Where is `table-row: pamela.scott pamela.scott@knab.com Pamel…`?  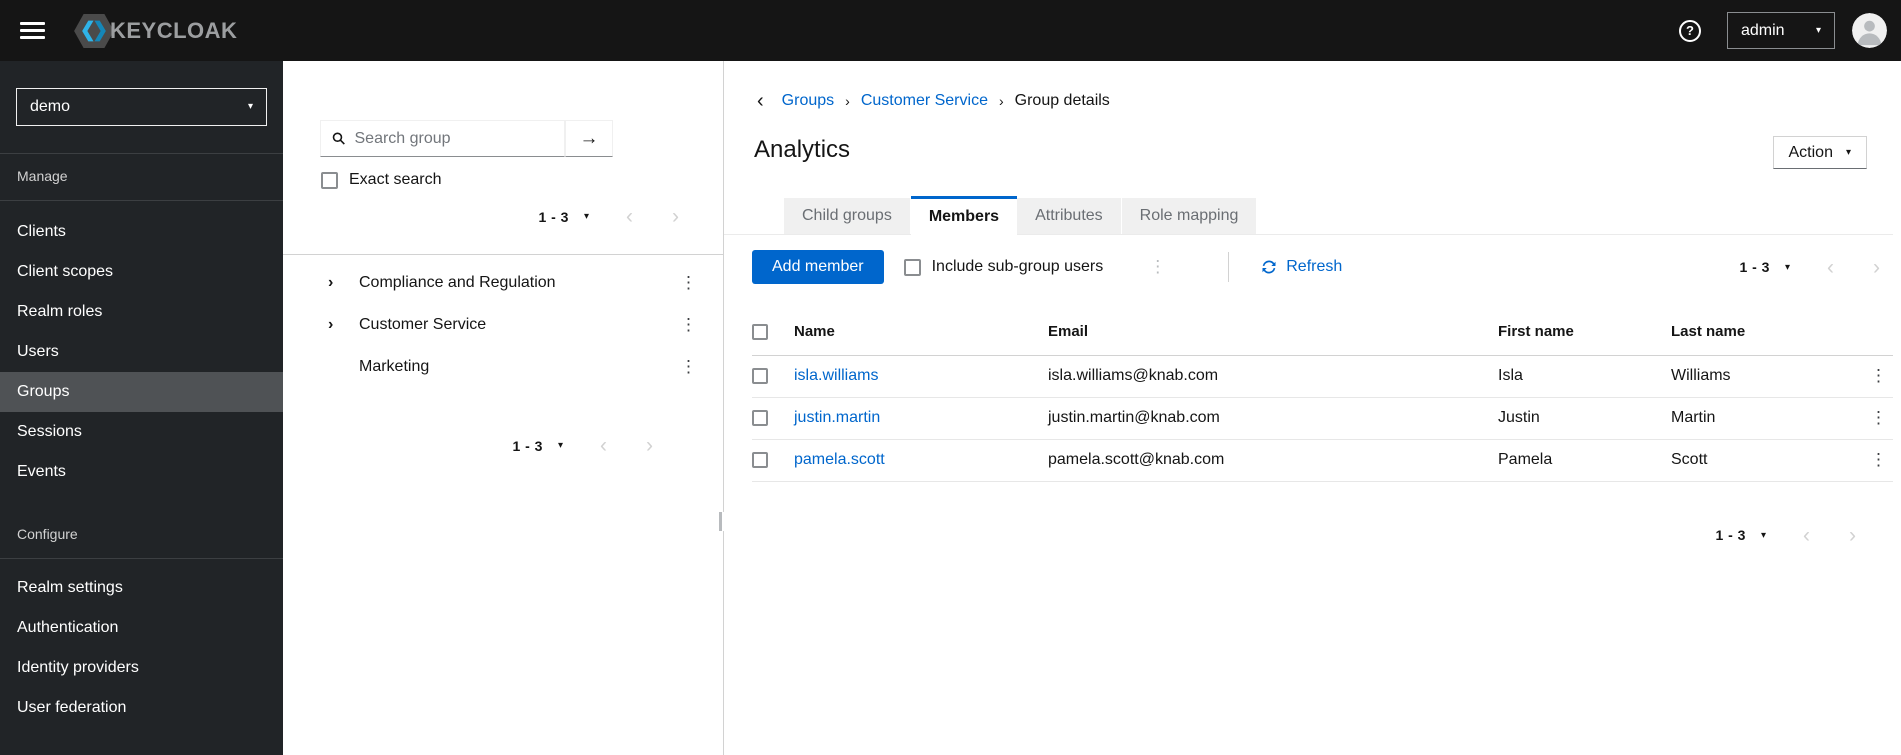
table-row: pamela.scott pamela.scott@knab.com Pamel… is located at coordinates (1322, 460).